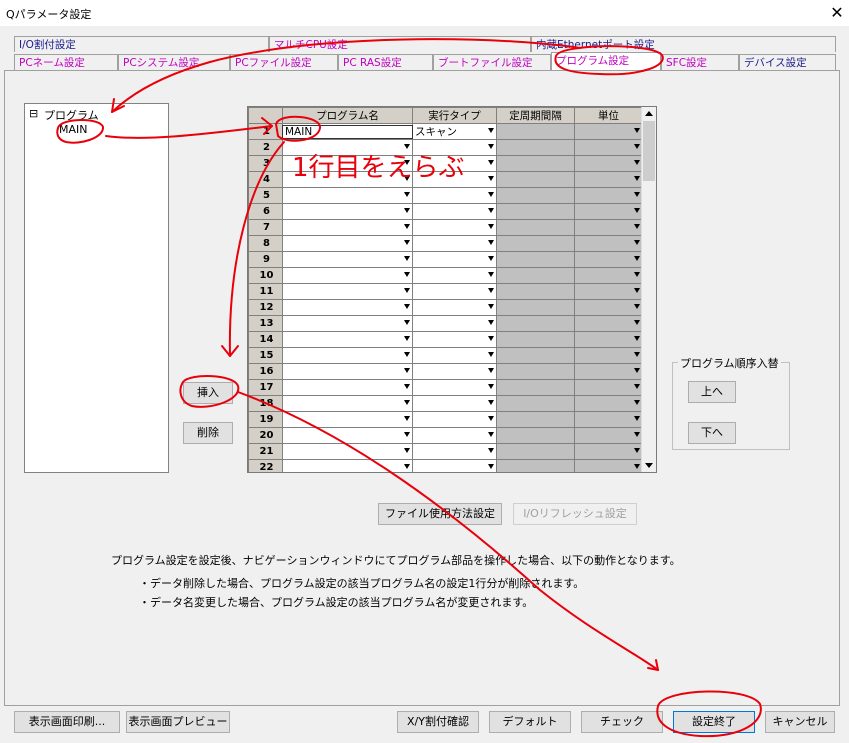 This screenshot has width=849, height=743. What do you see at coordinates (445, 163) in the screenshot?
I see `table-row: 3` at bounding box center [445, 163].